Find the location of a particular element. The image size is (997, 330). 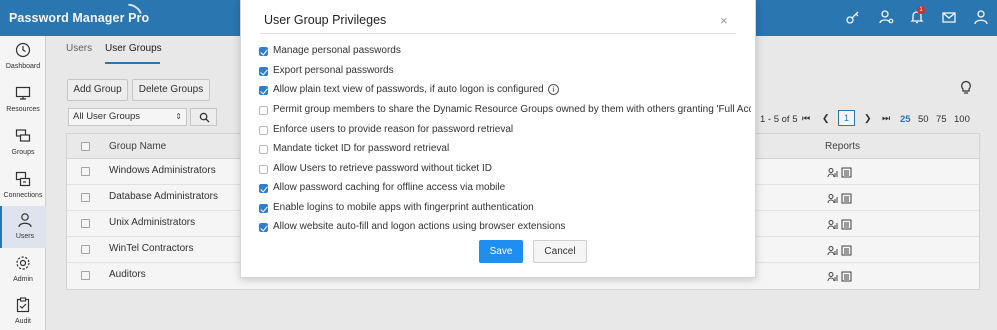

privilege-label: Manage personal passwords is located at coordinates (337, 50).